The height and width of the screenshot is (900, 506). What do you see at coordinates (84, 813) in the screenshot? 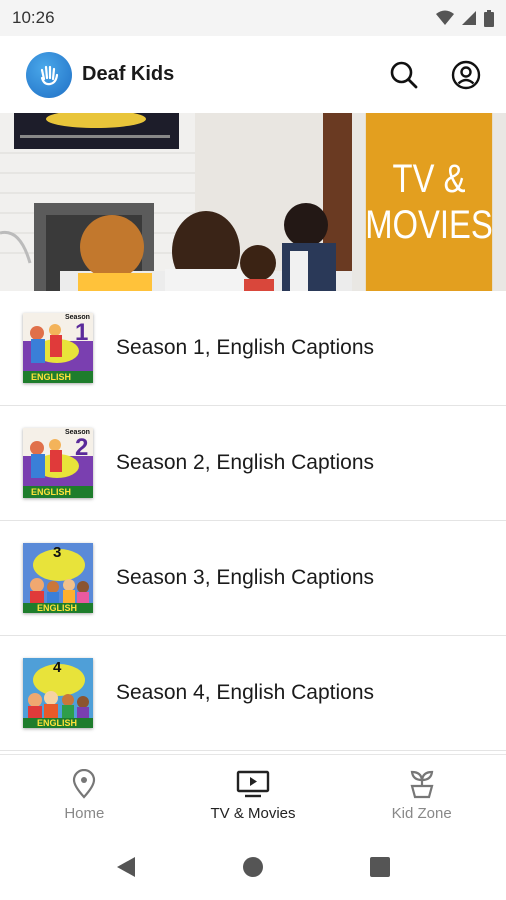
I see `nav-label-home: Home` at bounding box center [84, 813].